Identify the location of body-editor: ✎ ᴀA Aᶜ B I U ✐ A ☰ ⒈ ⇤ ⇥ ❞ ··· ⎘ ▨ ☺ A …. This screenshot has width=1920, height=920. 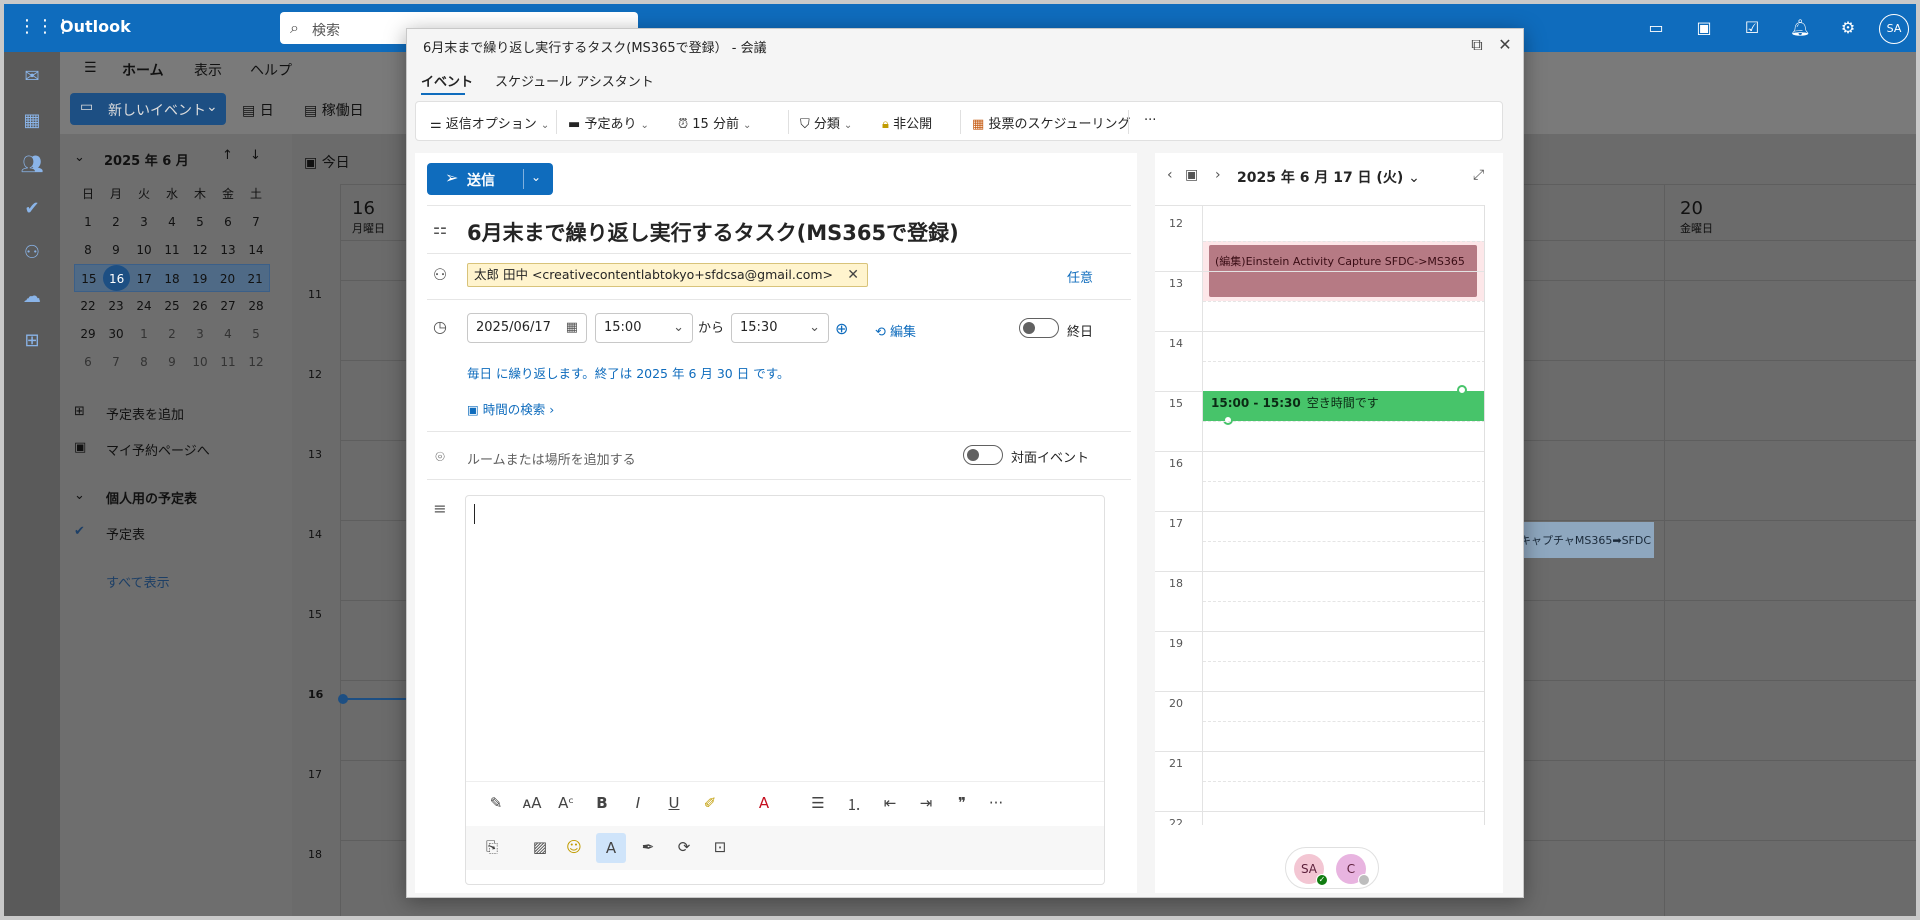
(785, 690).